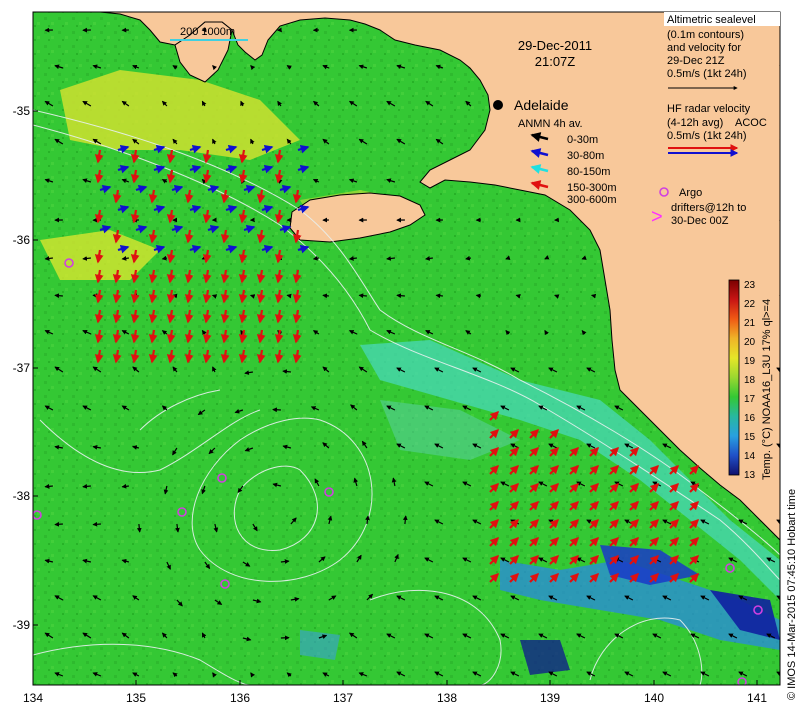 This screenshot has width=800, height=720. Describe the element at coordinates (705, 35) in the screenshot. I see `altimetric-legend-line: (0.1m contours)` at that location.